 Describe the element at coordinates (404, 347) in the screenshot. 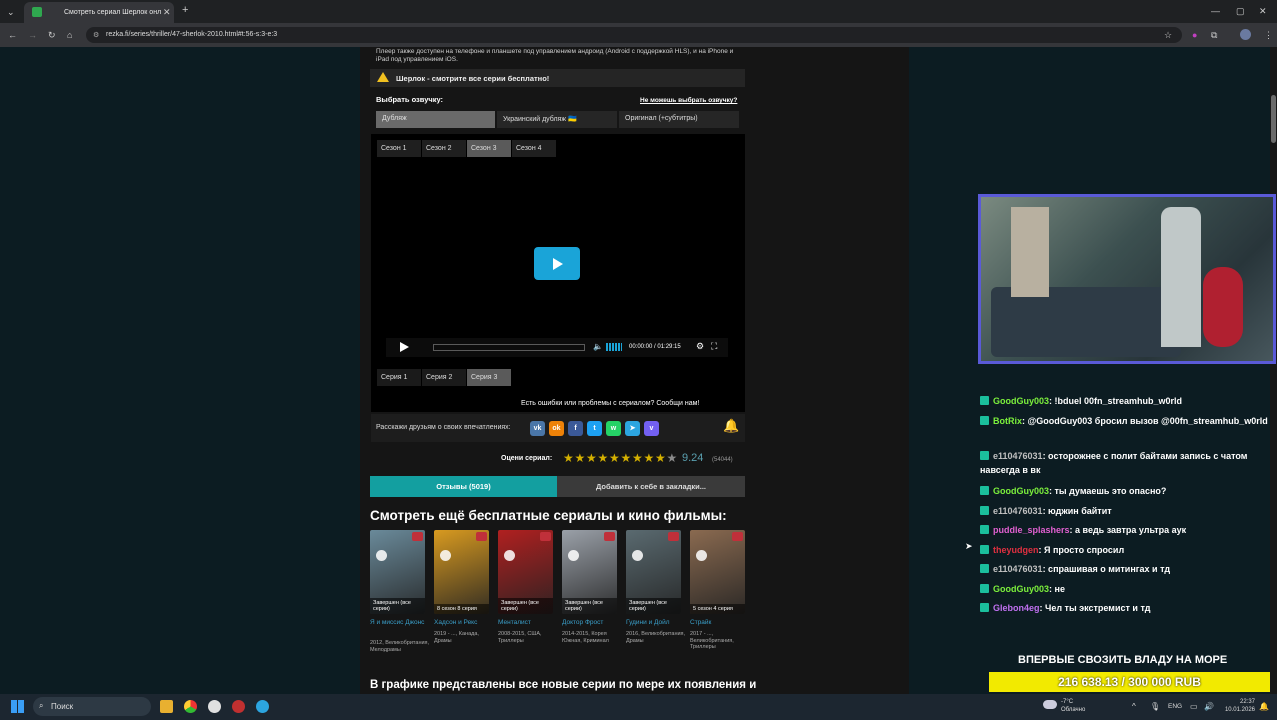

I see `play-control-icon` at that location.